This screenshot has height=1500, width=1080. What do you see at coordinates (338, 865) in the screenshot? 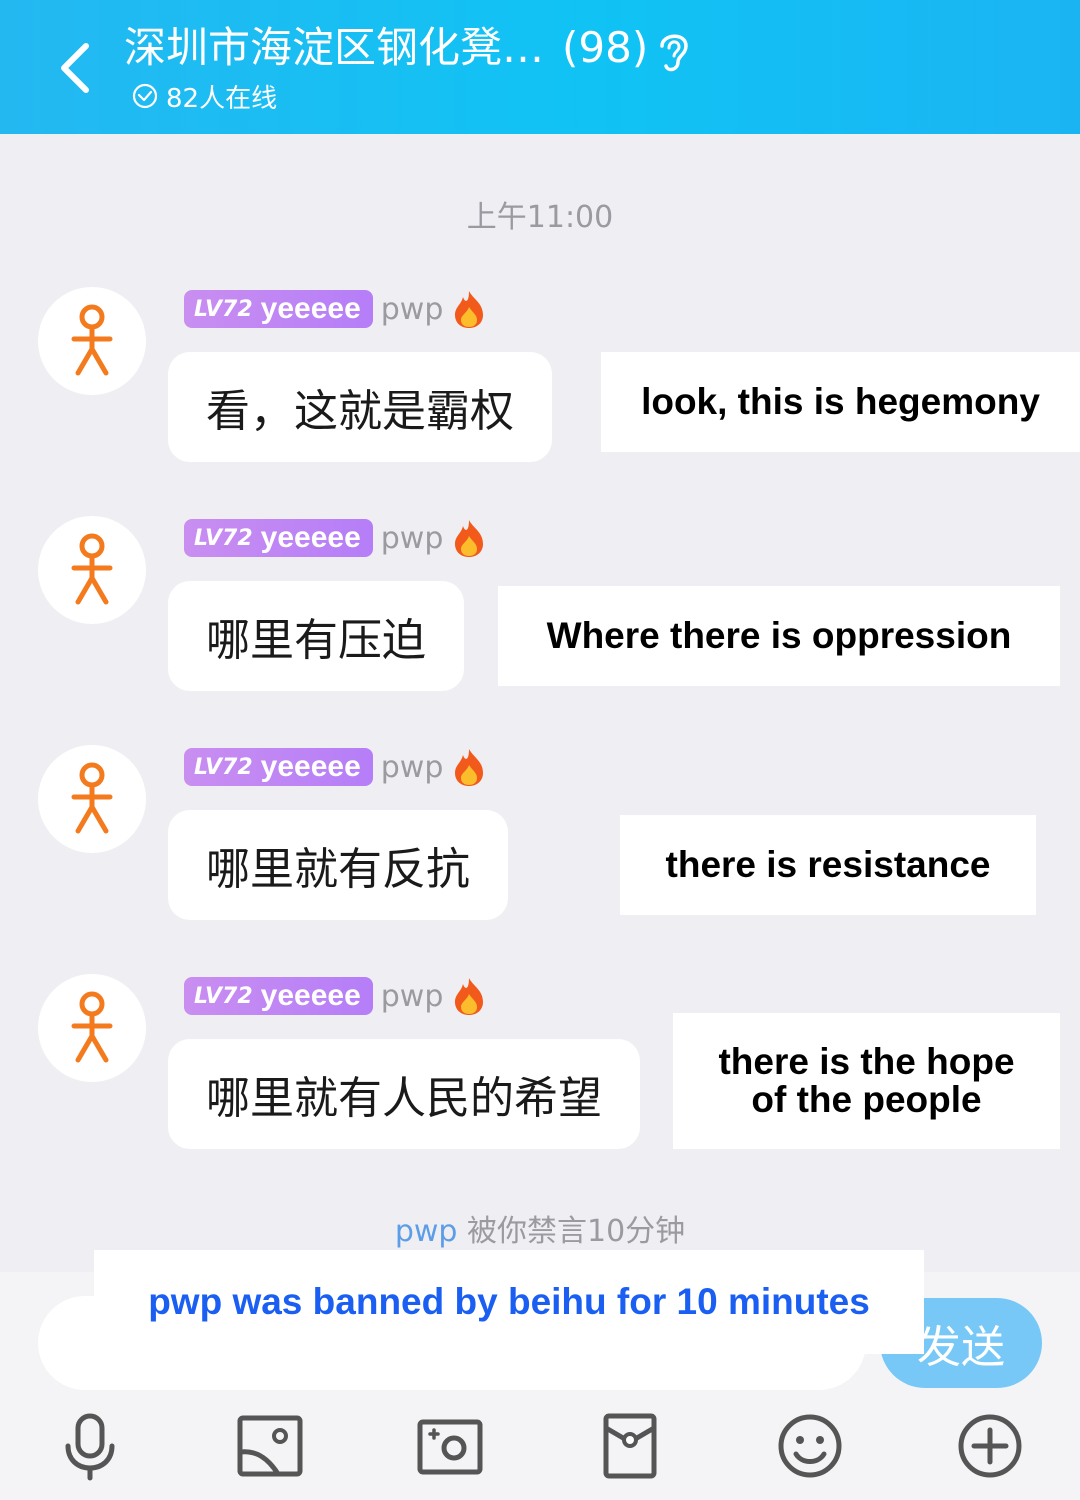
I see `message-bubble: 哪里就有反抗` at bounding box center [338, 865].